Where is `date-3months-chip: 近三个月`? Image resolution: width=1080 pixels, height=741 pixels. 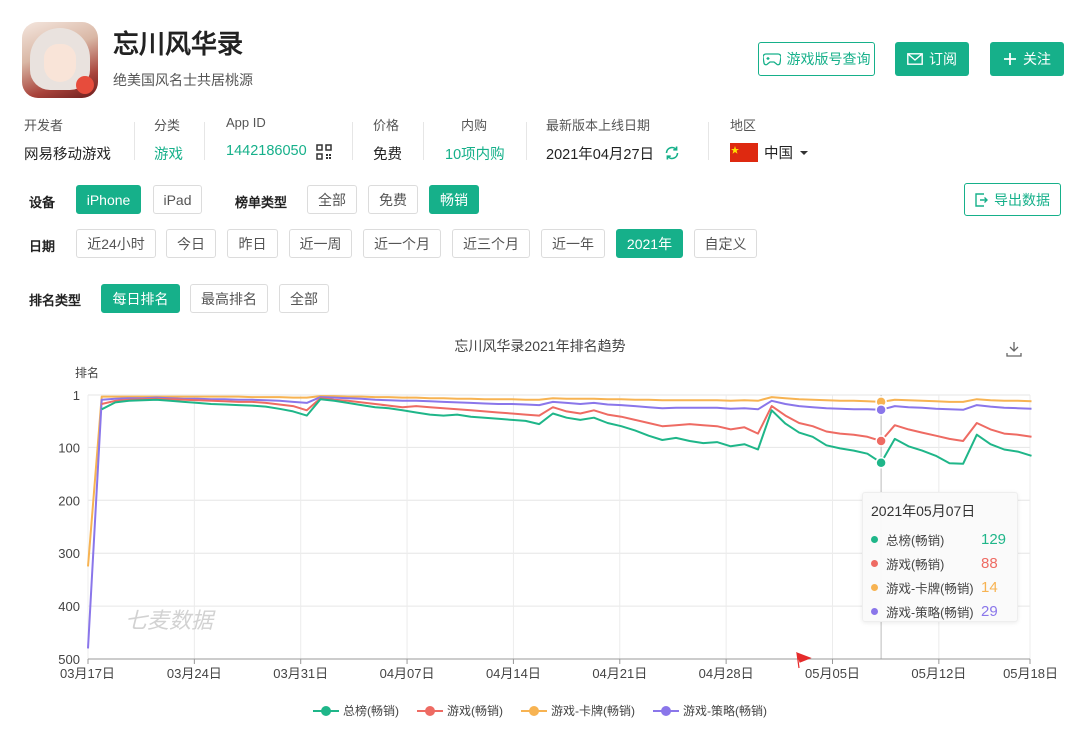 date-3months-chip: 近三个月 is located at coordinates (491, 243).